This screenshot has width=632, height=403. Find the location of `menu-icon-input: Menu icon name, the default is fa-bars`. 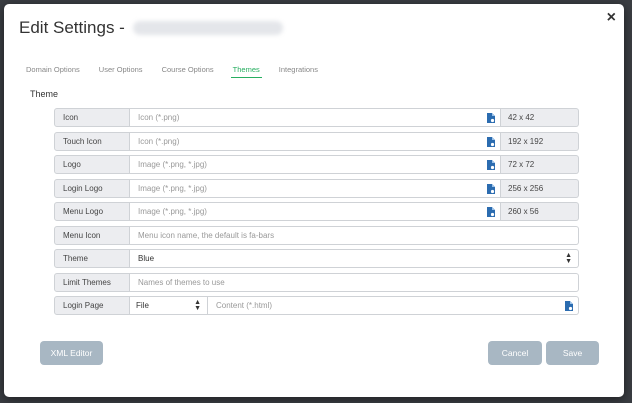

menu-icon-input: Menu icon name, the default is fa-bars is located at coordinates (354, 235).